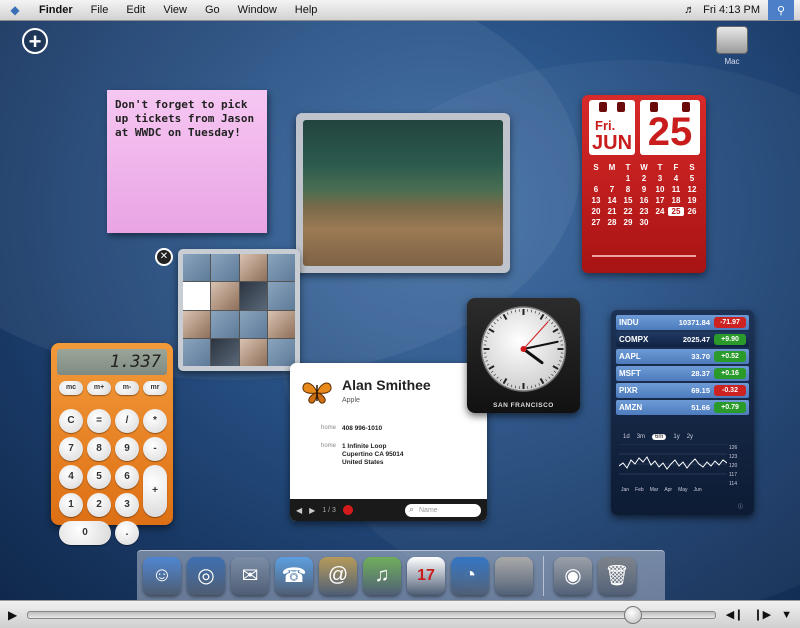 The height and width of the screenshot is (628, 800). Describe the element at coordinates (612, 222) in the screenshot. I see `calendar-day: 28` at that location.